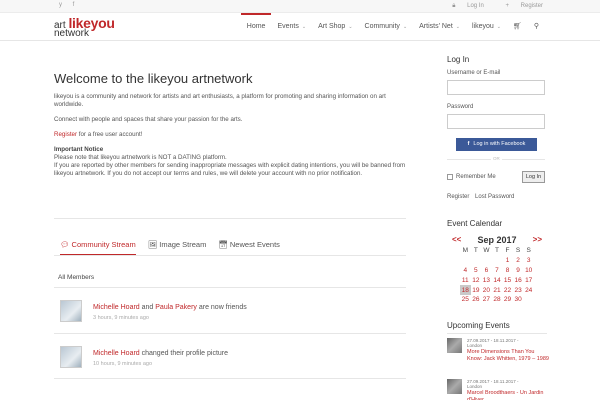 The height and width of the screenshot is (400, 600). What do you see at coordinates (497, 271) in the screenshot?
I see `calendar-day: 7` at bounding box center [497, 271].